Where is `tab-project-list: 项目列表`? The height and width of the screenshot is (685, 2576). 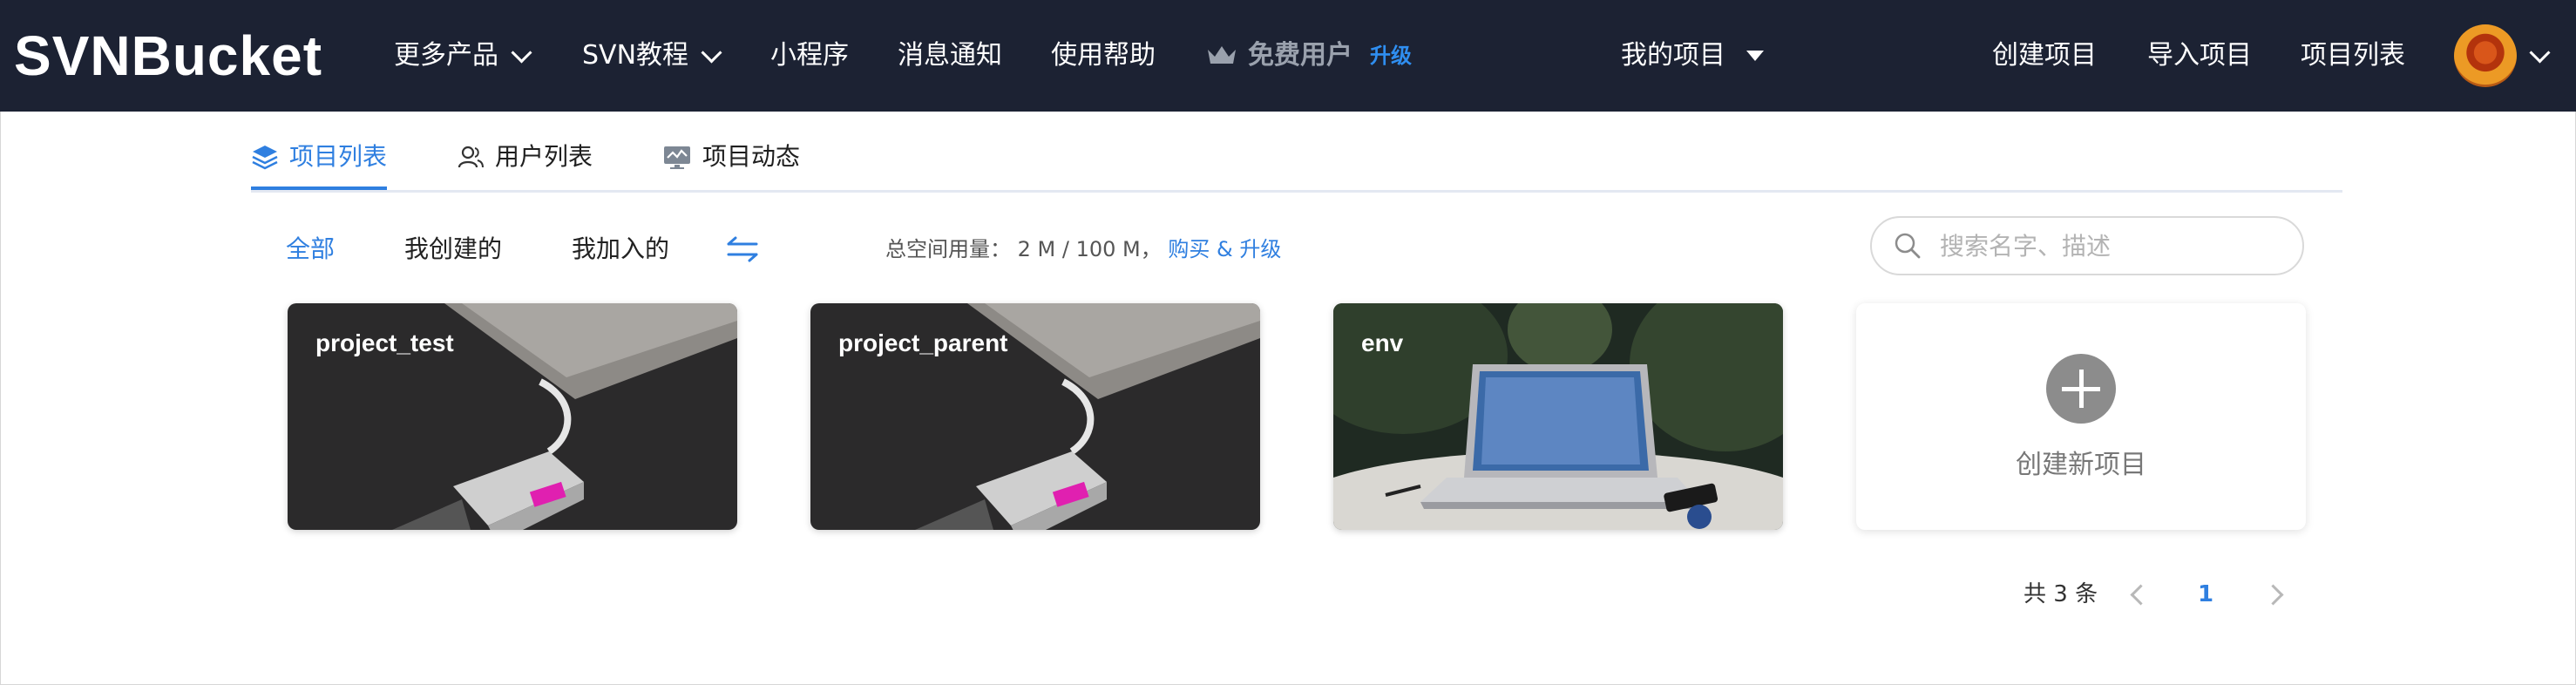 tab-project-list: 项目列表 is located at coordinates (319, 157).